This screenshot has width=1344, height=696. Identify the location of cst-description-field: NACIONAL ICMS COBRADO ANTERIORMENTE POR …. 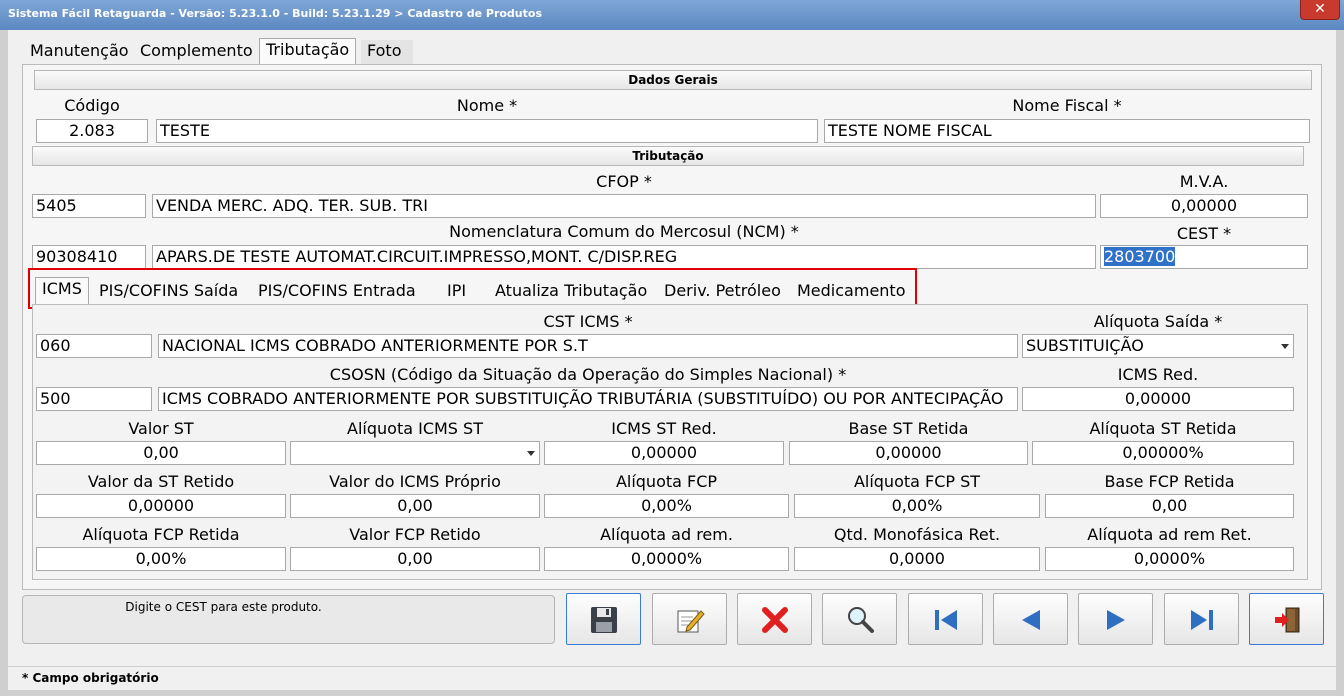
(588, 346).